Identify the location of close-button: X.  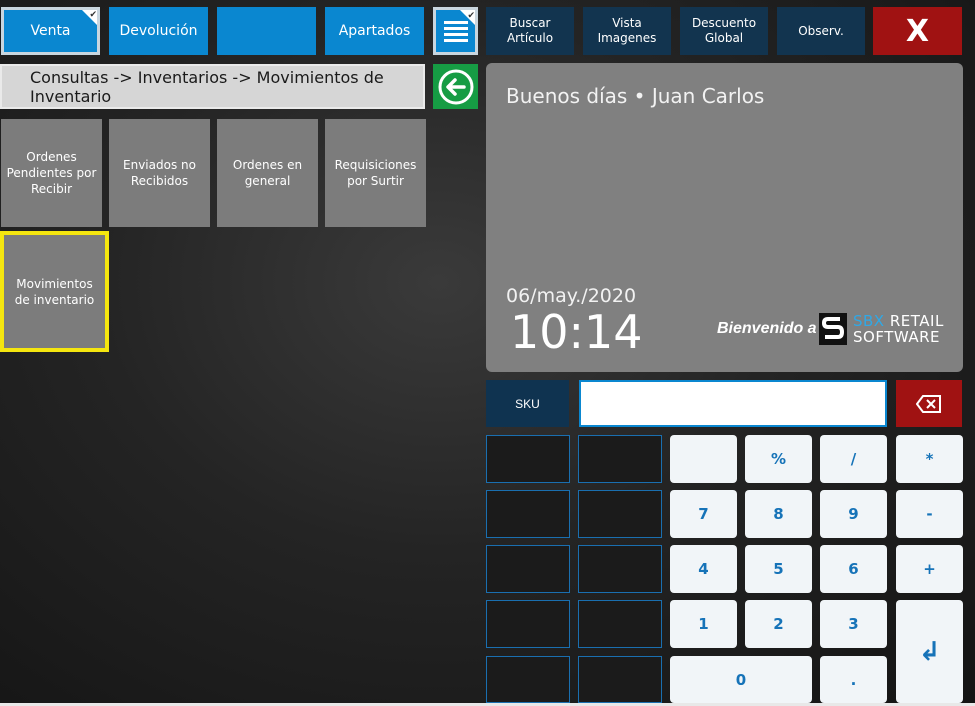
(917, 31).